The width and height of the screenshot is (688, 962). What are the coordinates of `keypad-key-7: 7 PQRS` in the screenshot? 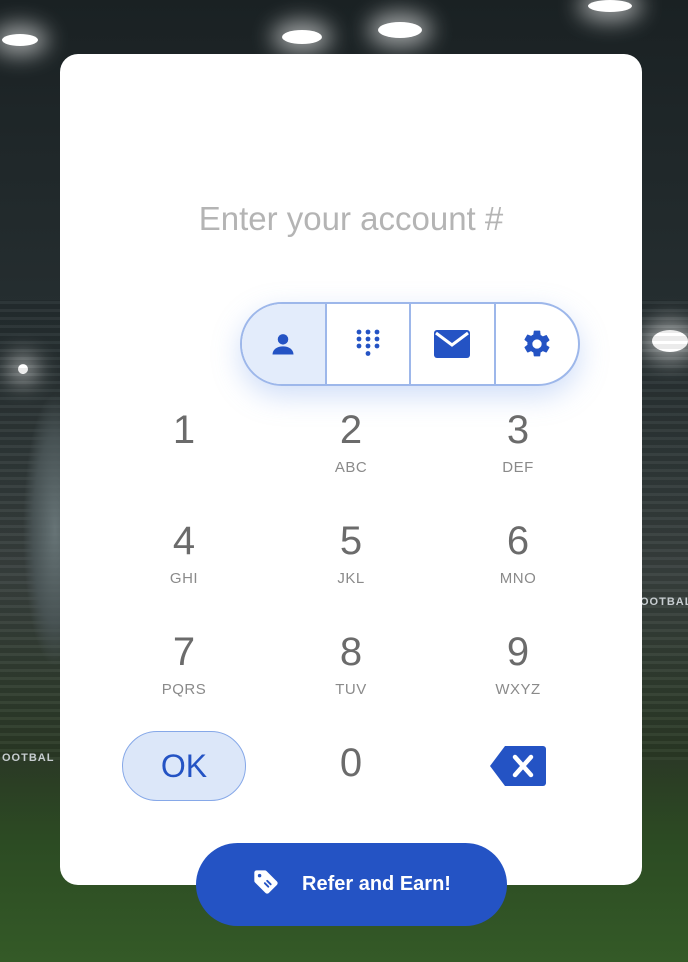 It's located at (184, 680).